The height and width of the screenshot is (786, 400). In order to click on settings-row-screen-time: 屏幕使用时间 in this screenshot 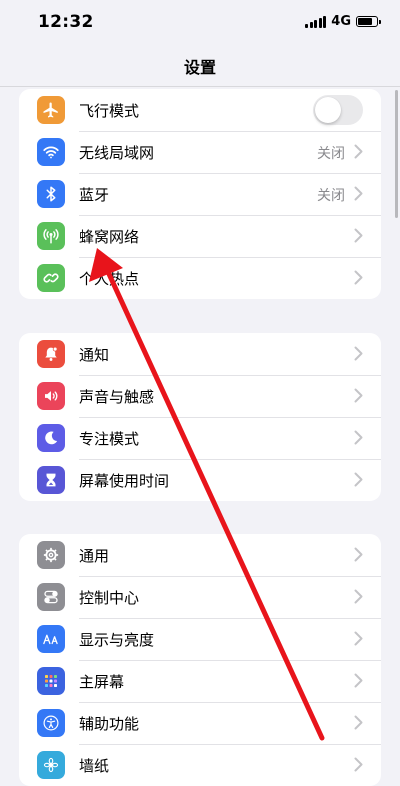, I will do `click(200, 480)`.